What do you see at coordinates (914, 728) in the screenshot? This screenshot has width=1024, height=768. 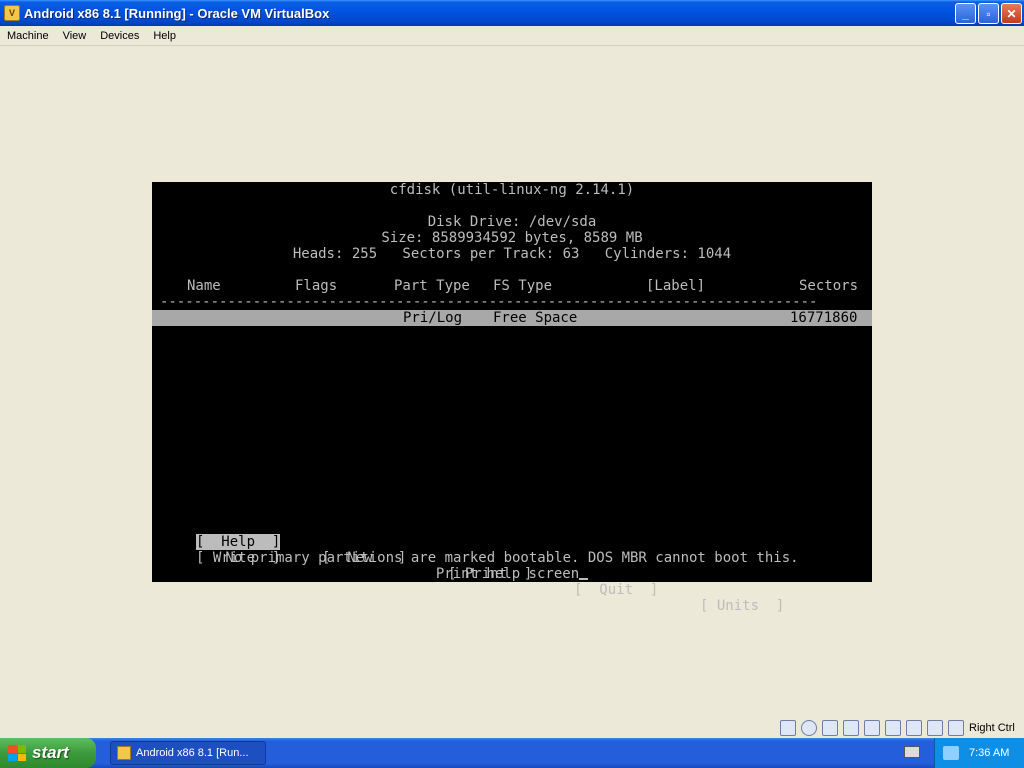 I see `video-capture-icon` at bounding box center [914, 728].